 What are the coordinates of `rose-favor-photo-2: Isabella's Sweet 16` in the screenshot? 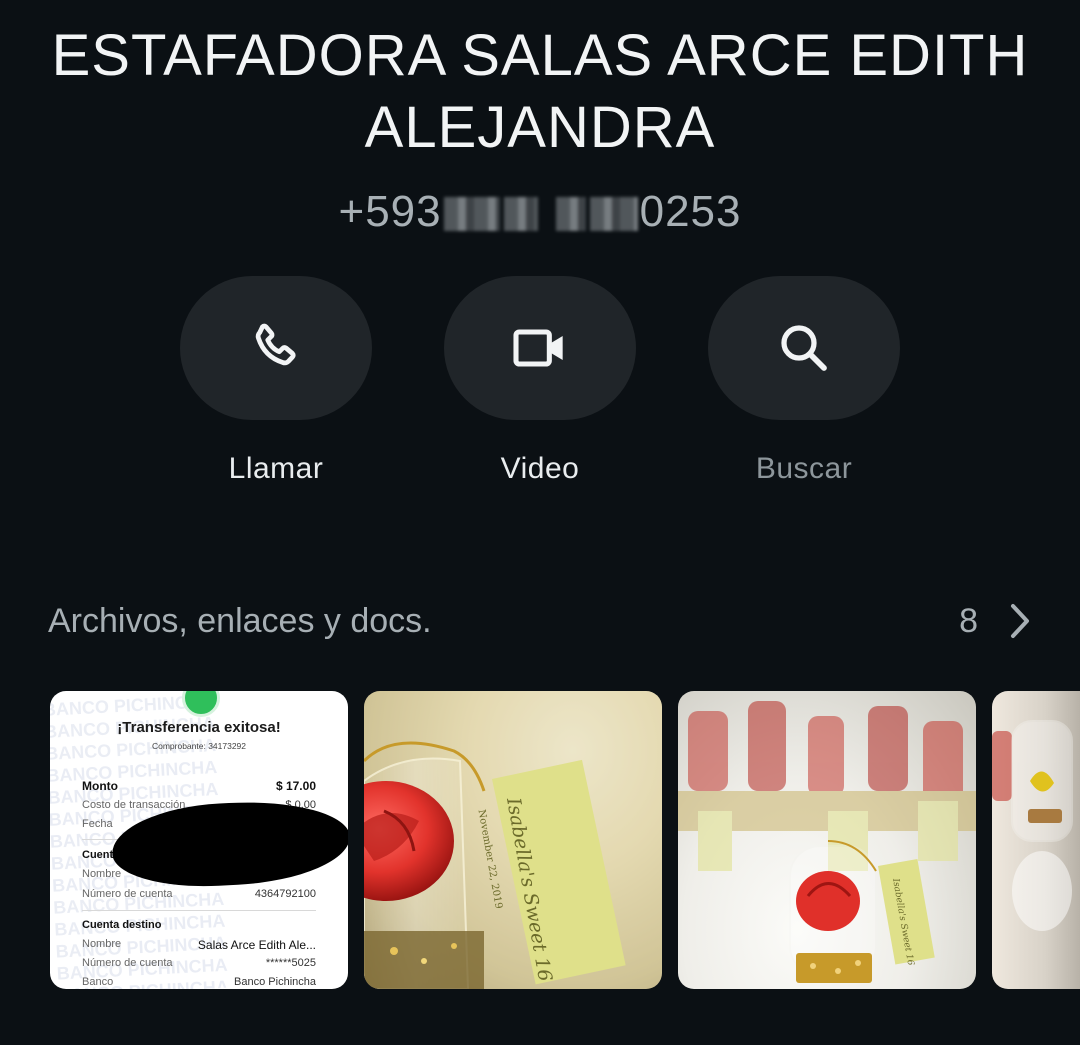 It's located at (827, 840).